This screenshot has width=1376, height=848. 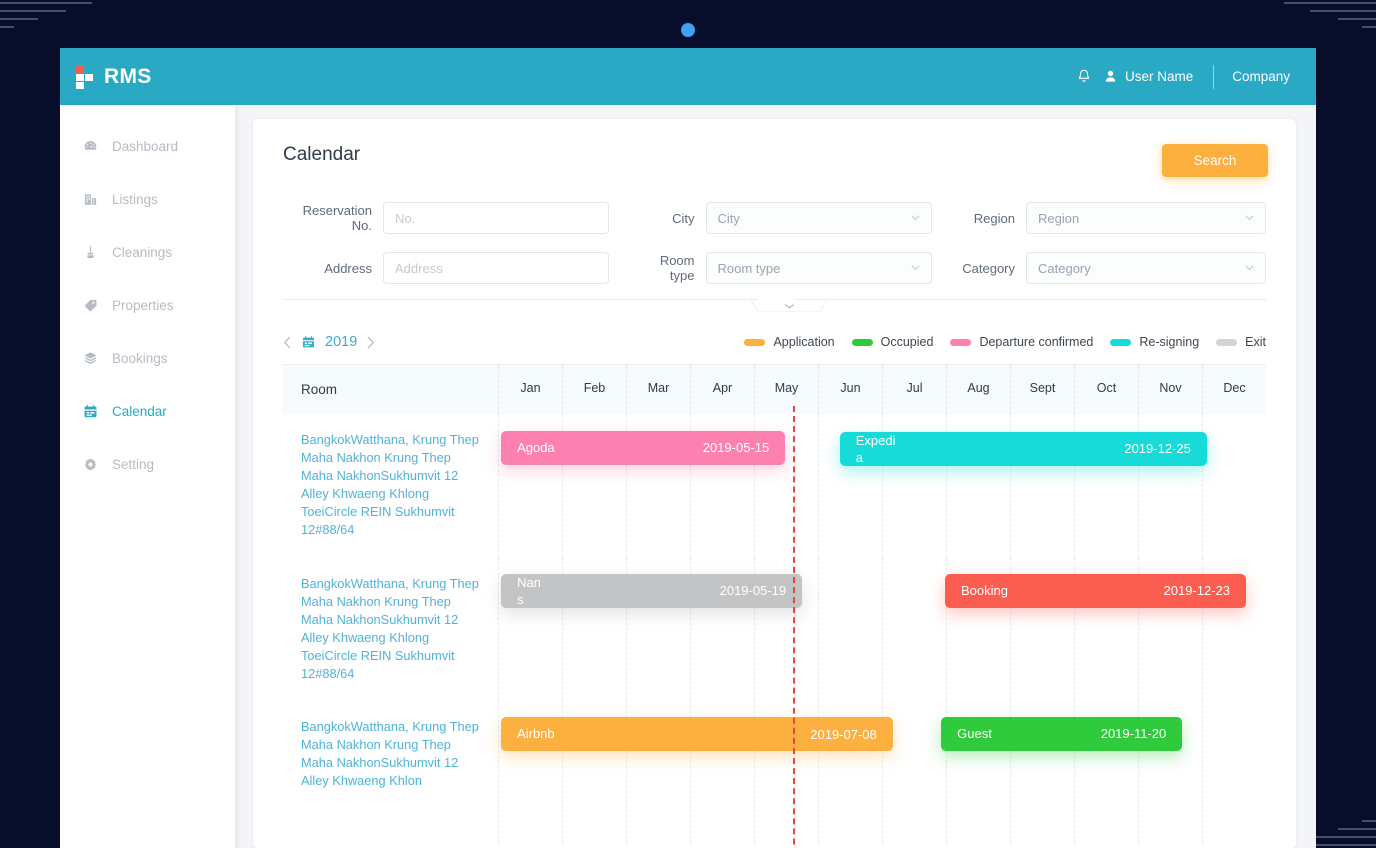 I want to click on reservation-no-input, so click(x=496, y=218).